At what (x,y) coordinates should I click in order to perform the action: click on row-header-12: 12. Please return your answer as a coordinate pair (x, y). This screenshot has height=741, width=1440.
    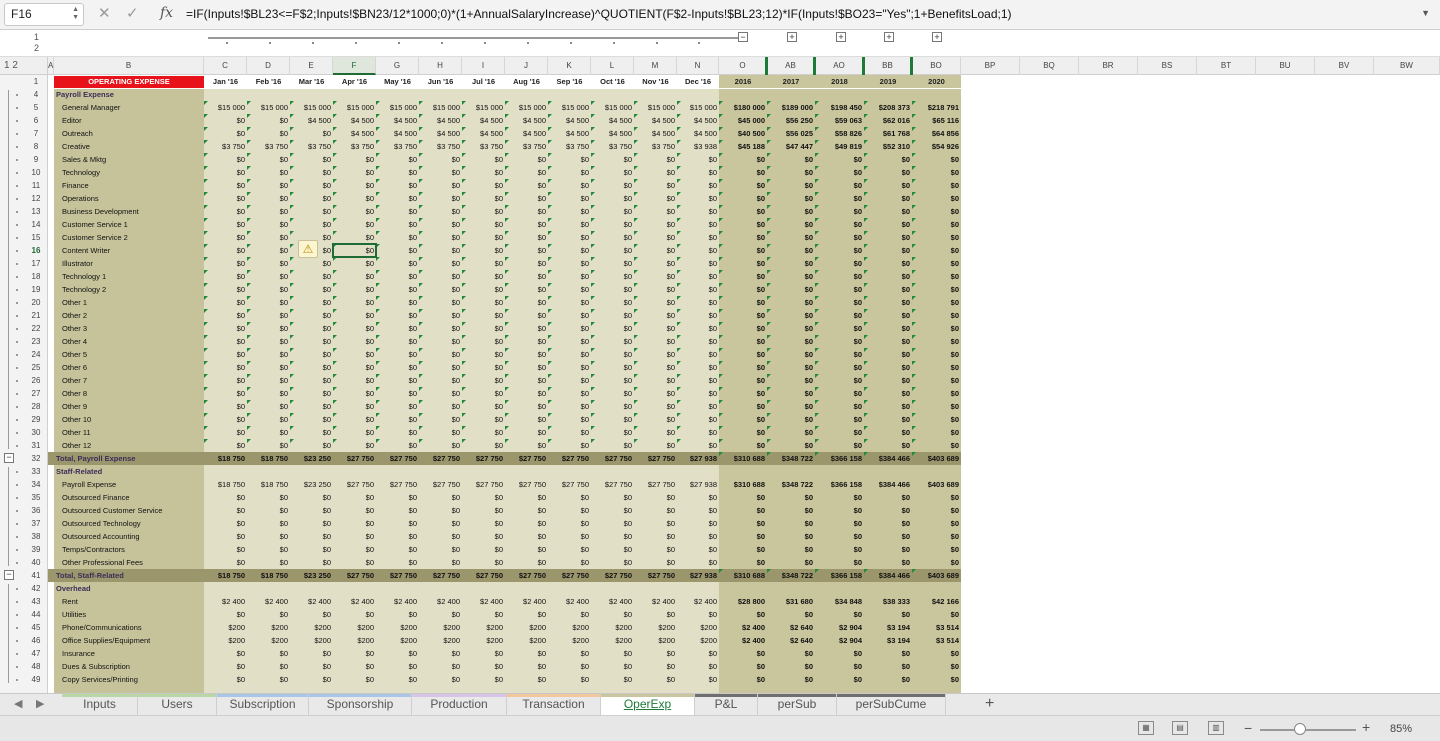
    Looking at the image, I should click on (36, 198).